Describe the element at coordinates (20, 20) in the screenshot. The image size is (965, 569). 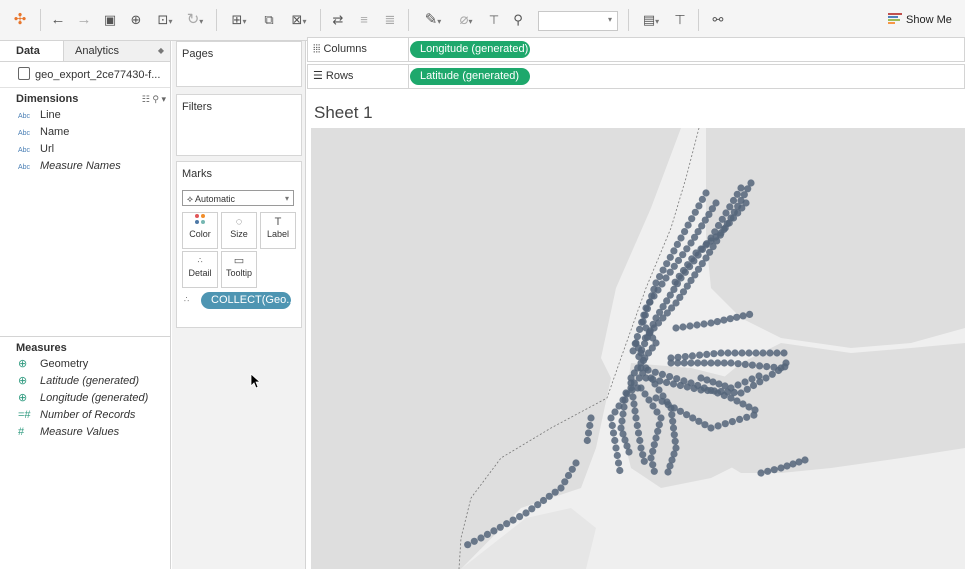
I see `tableau-logo-icon: ✣` at that location.